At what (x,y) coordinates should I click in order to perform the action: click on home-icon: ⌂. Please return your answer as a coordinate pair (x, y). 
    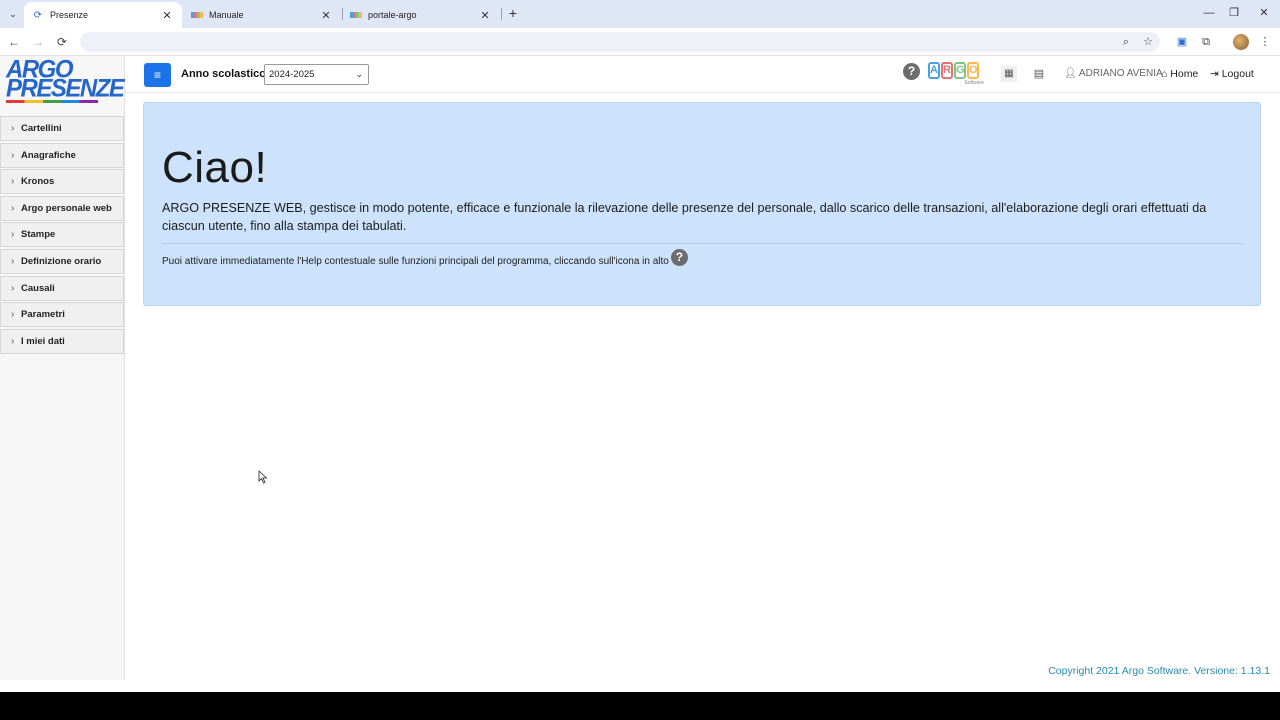
    Looking at the image, I should click on (1166, 74).